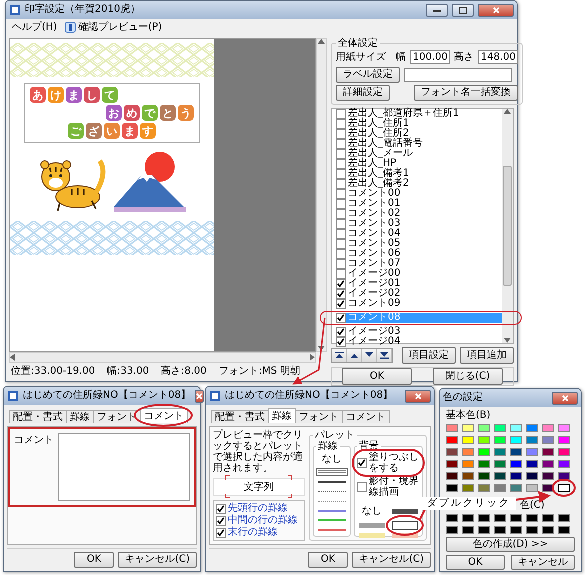  What do you see at coordinates (419, 224) in the screenshot?
I see `list-item: コメント03` at bounding box center [419, 224].